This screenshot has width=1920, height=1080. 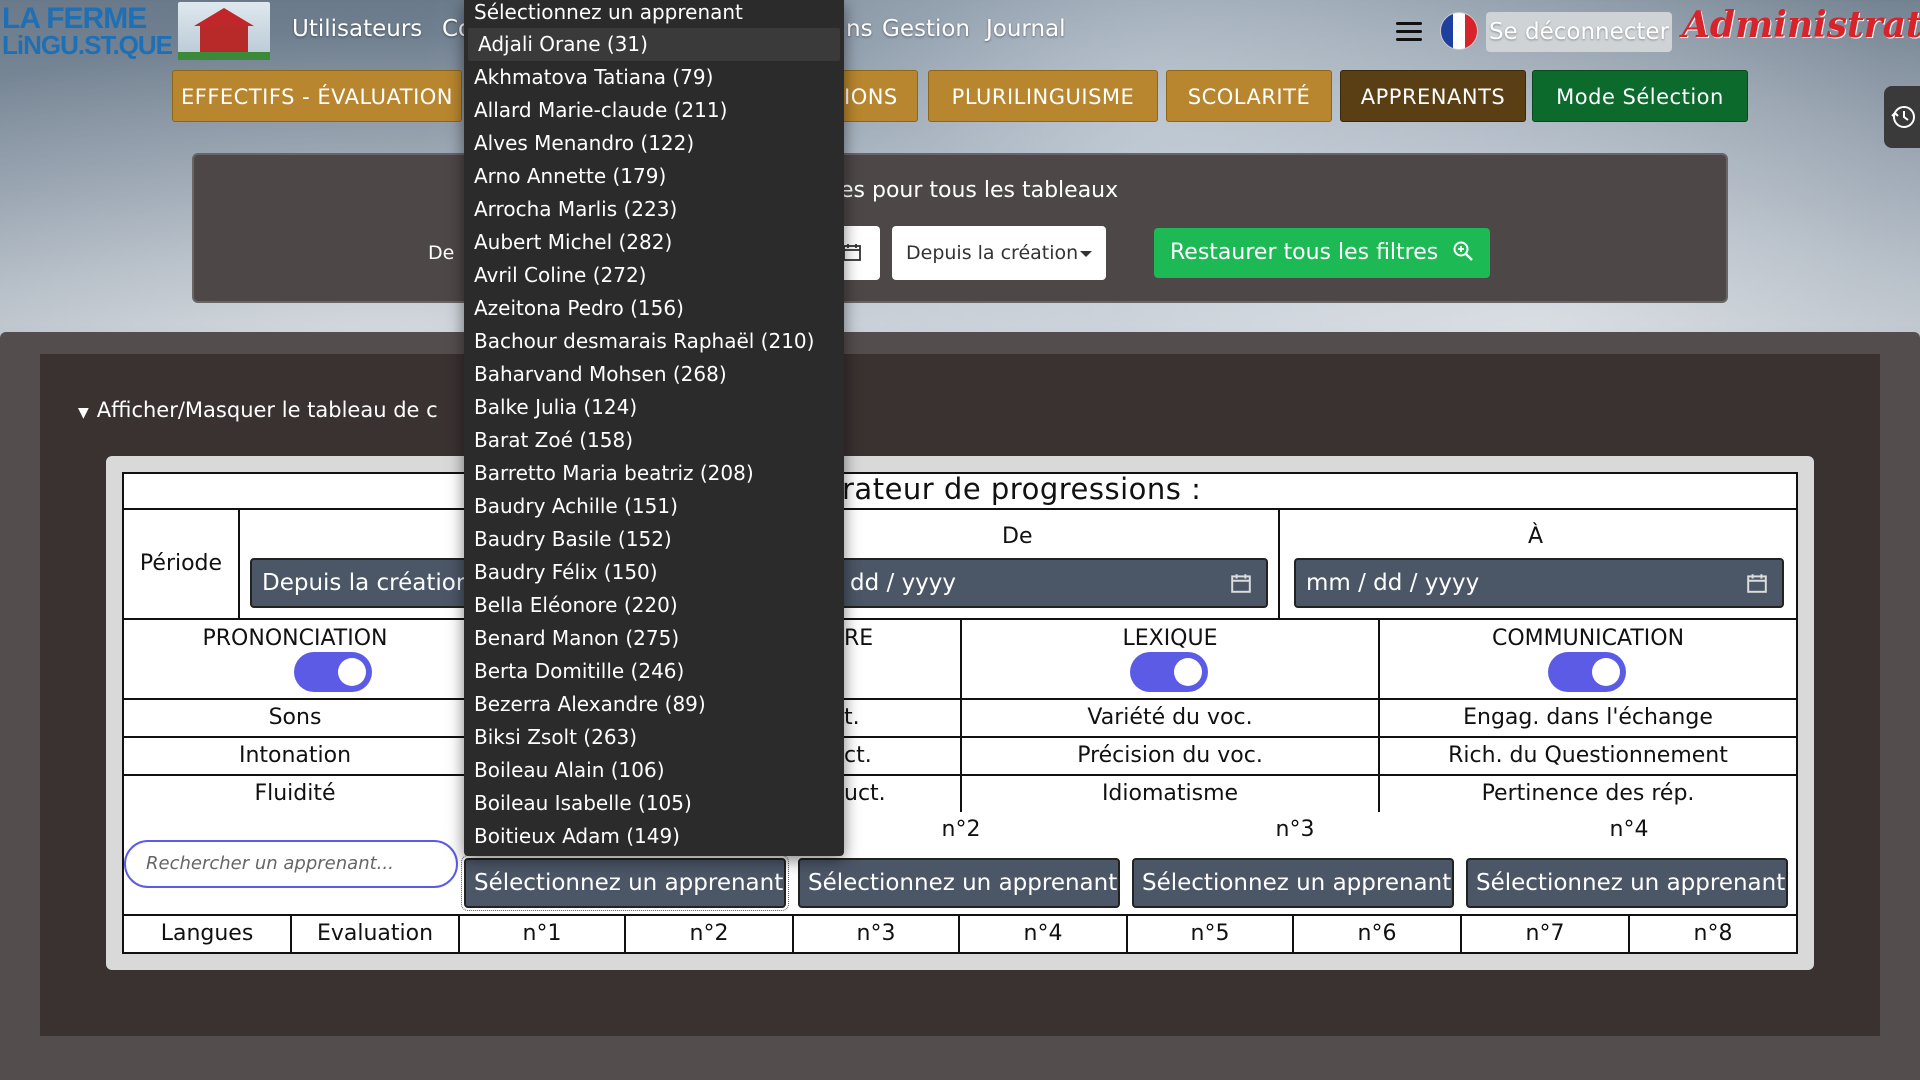 What do you see at coordinates (1304, 252) in the screenshot?
I see `restore-filters-label: Restaurer tous les filtres` at bounding box center [1304, 252].